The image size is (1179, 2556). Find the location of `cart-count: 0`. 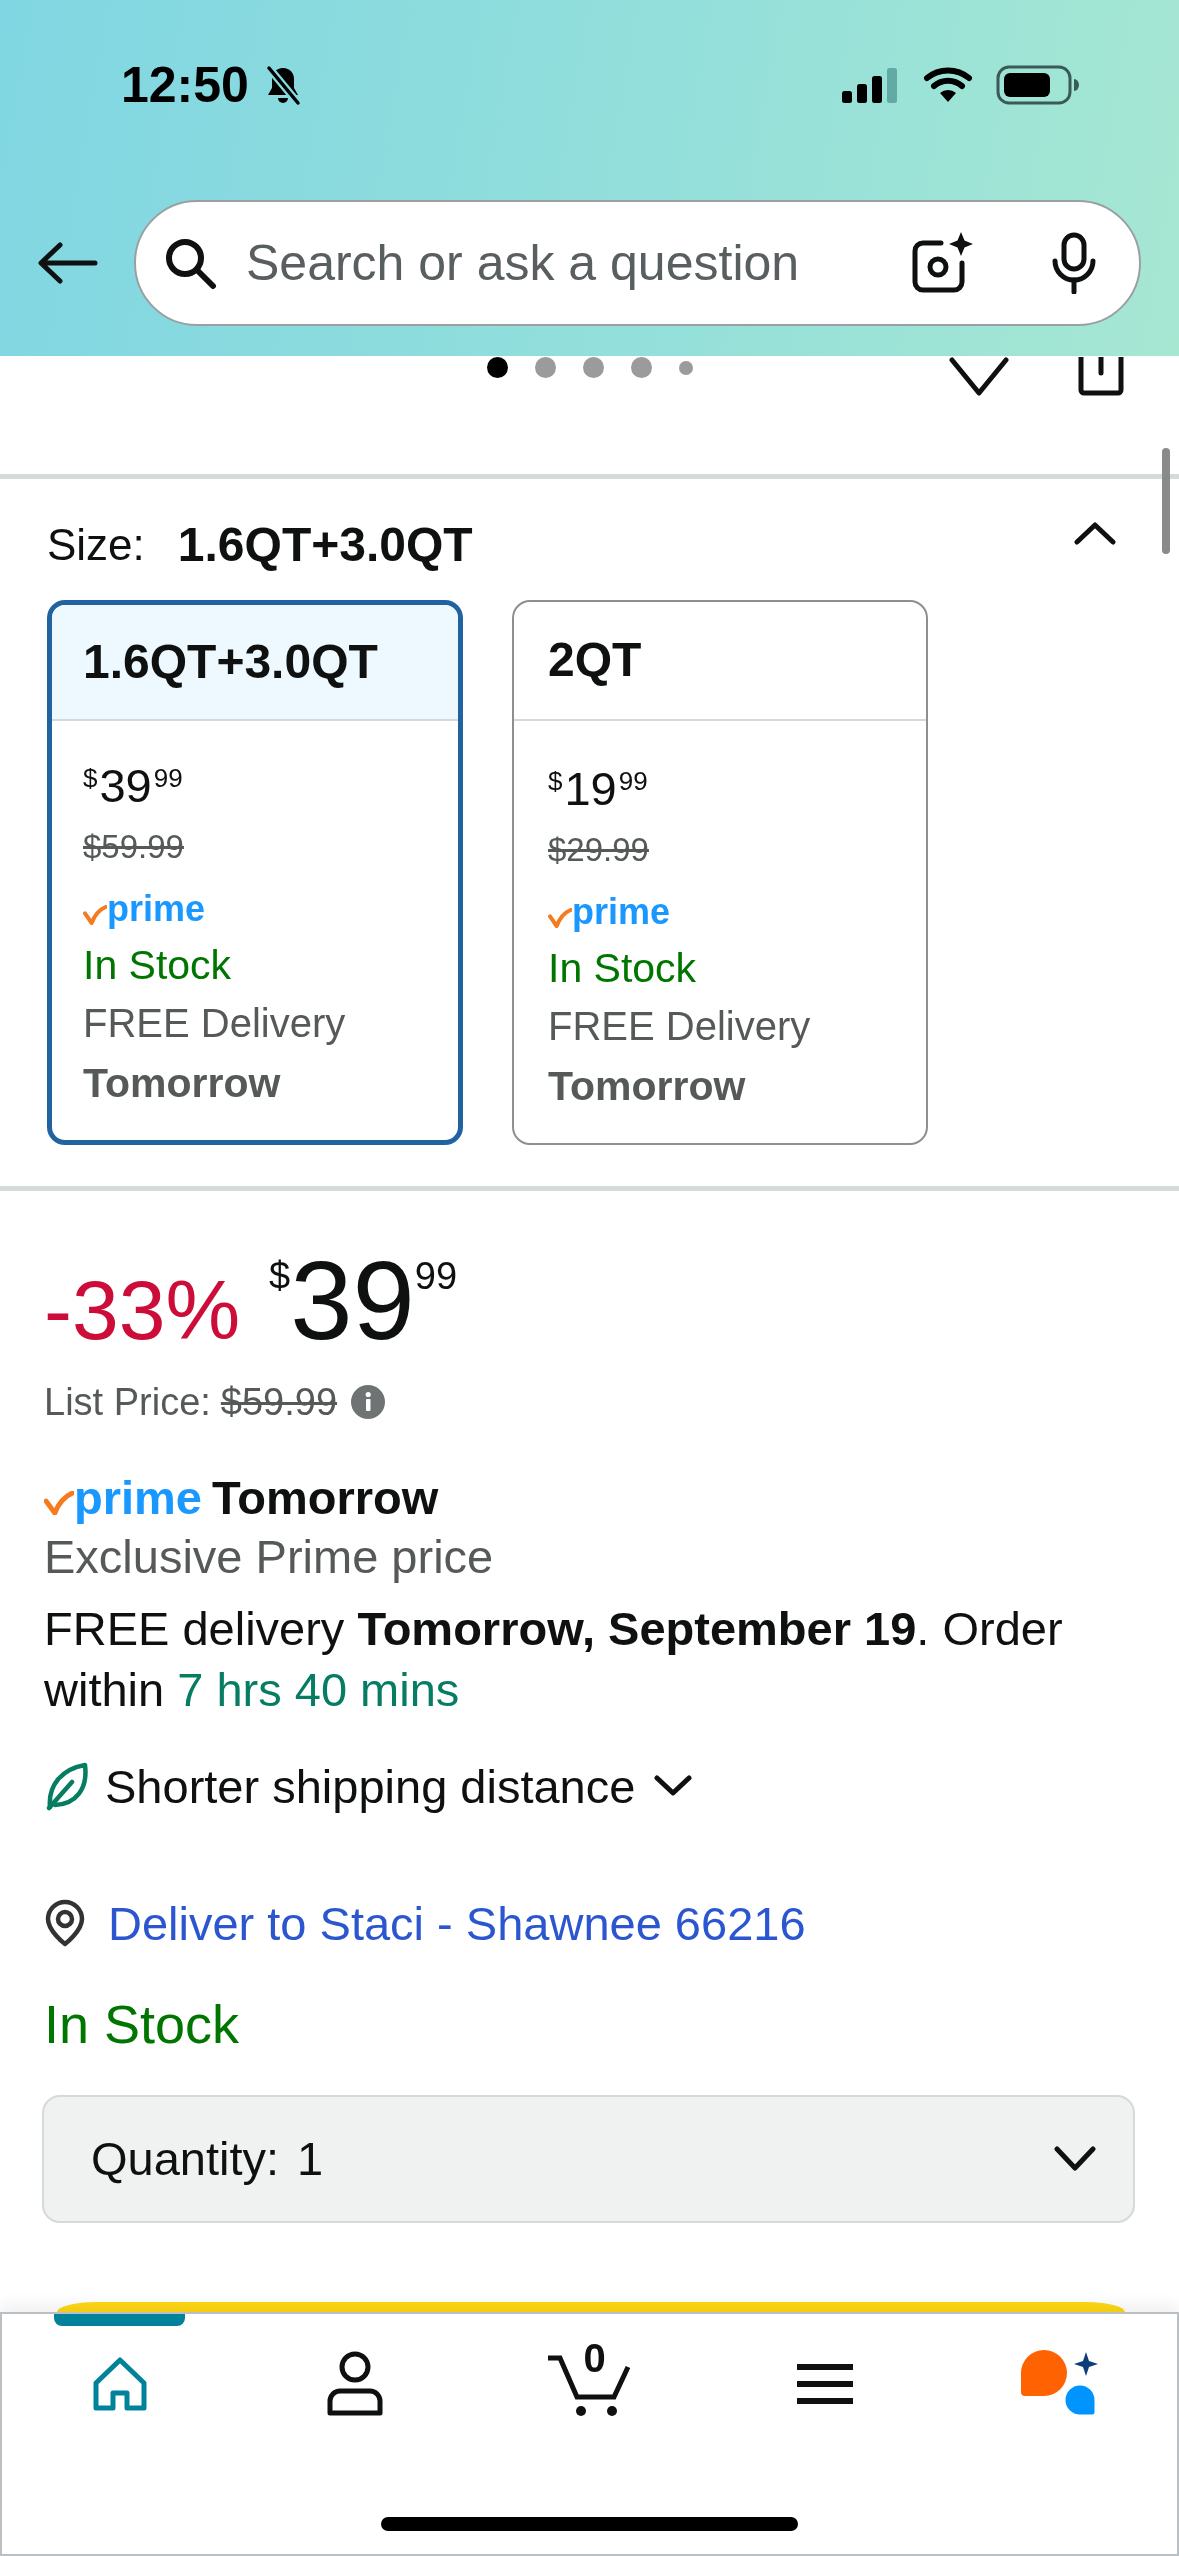

cart-count: 0 is located at coordinates (594, 2358).